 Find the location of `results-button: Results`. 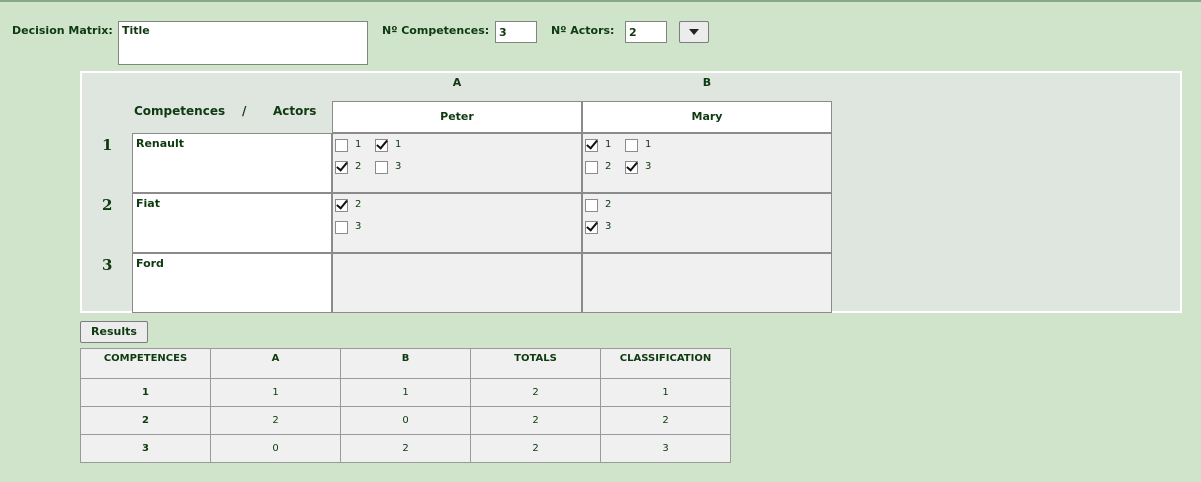

results-button: Results is located at coordinates (114, 332).